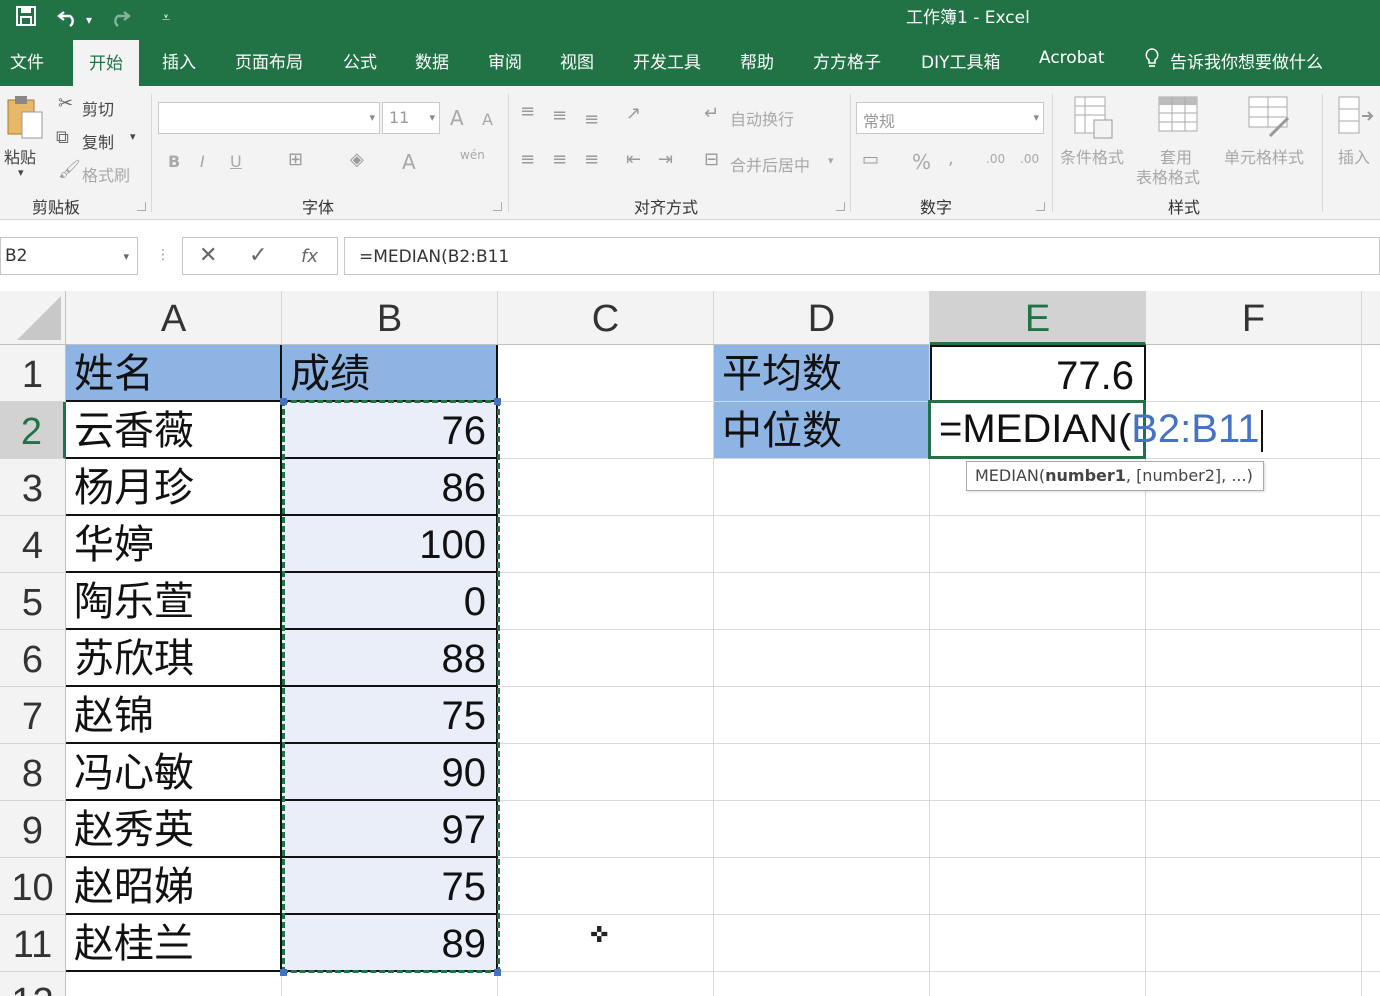  What do you see at coordinates (390, 886) in the screenshot?
I see `score-cell: 75` at bounding box center [390, 886].